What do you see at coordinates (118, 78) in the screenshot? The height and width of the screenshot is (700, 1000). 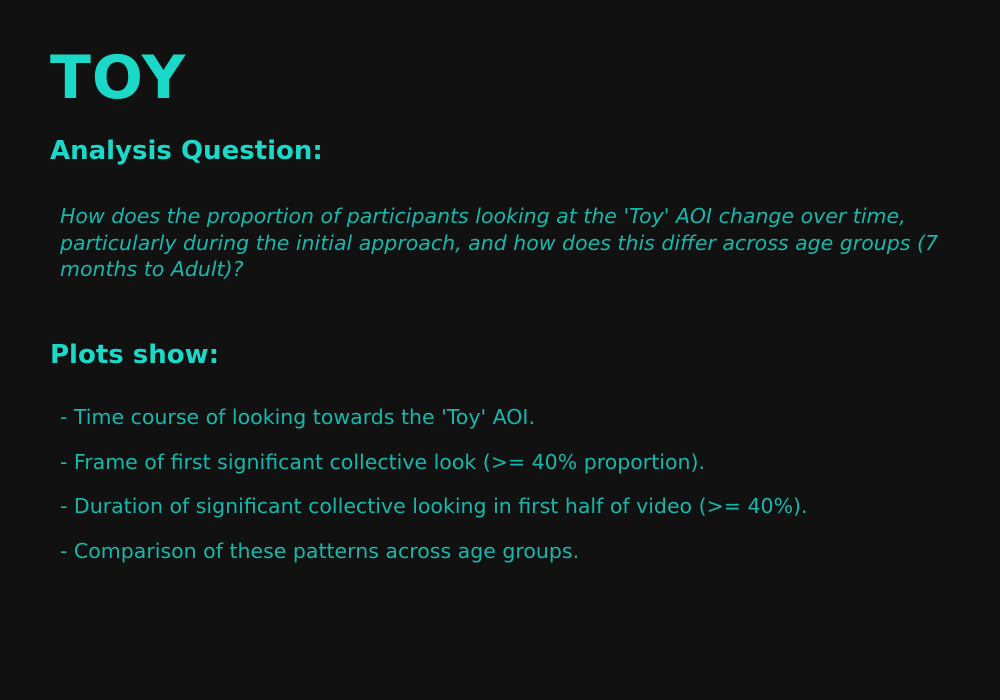 I see `page-title: TOY` at bounding box center [118, 78].